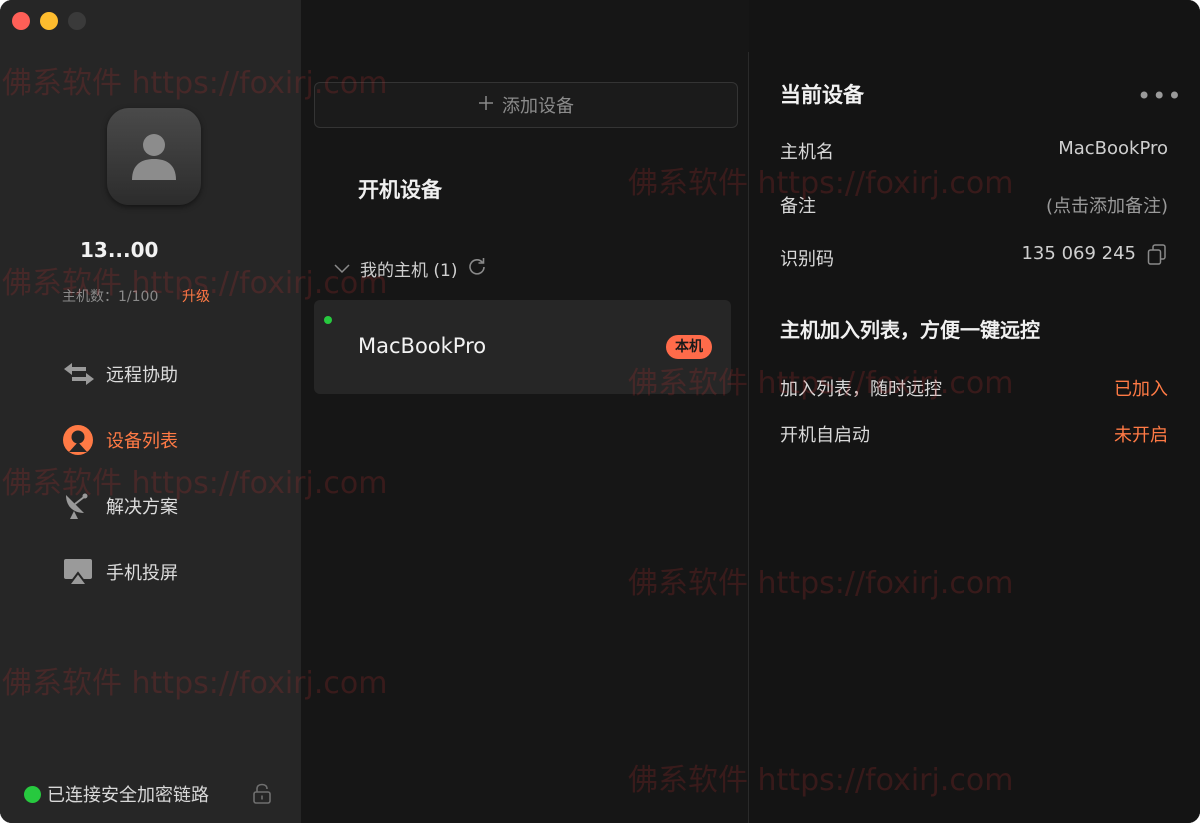  I want to click on close-window-button, so click(21, 21).